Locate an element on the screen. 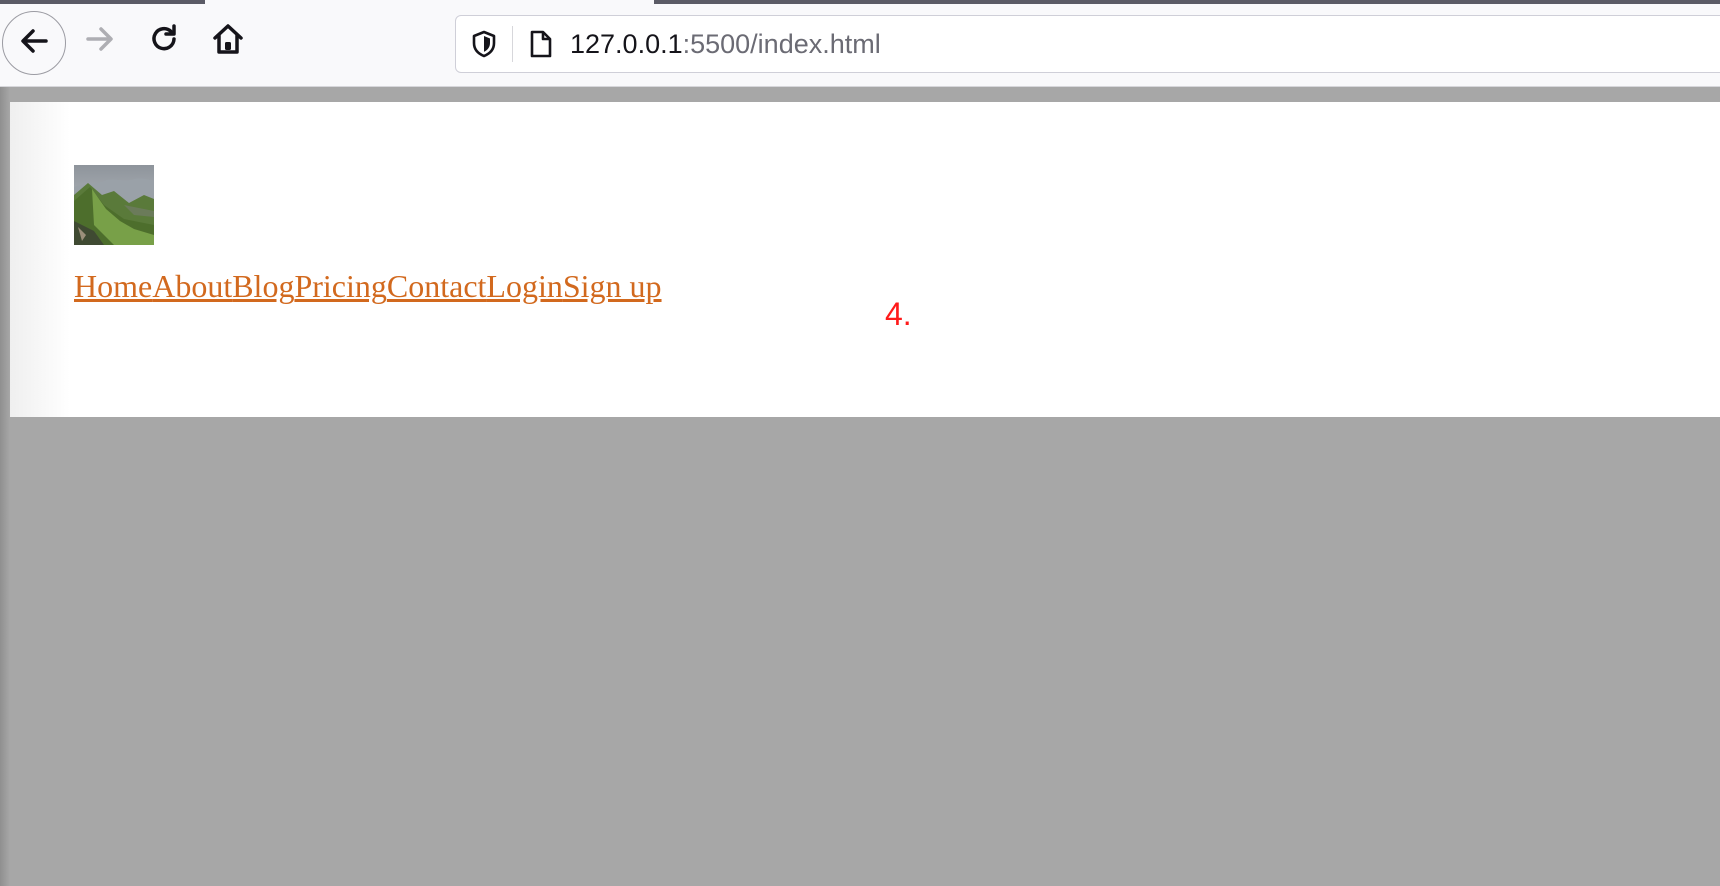  main-nav: HomeAboutBlogPricingContactLoginSign up is located at coordinates (368, 286).